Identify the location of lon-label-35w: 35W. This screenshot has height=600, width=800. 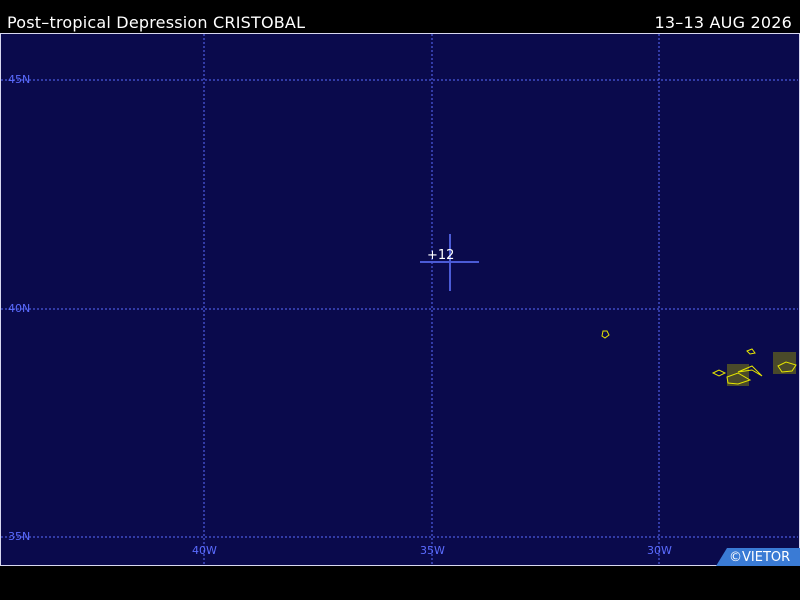
(432, 550).